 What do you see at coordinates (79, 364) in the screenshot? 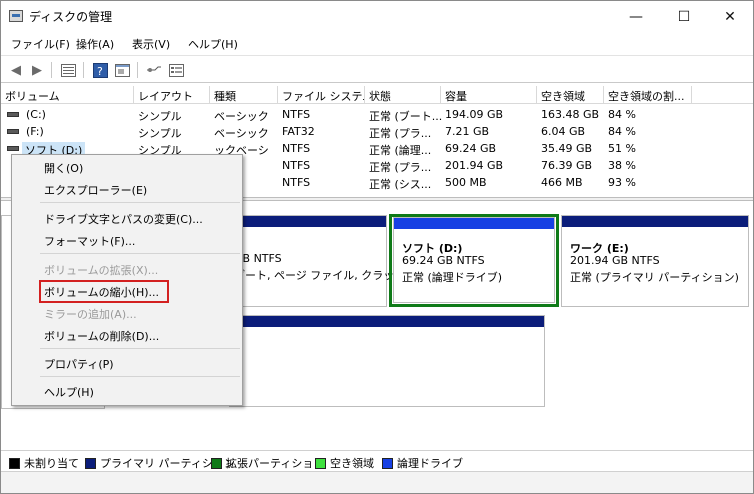
I see `menu-properties: プロパティ(P)` at bounding box center [79, 364].